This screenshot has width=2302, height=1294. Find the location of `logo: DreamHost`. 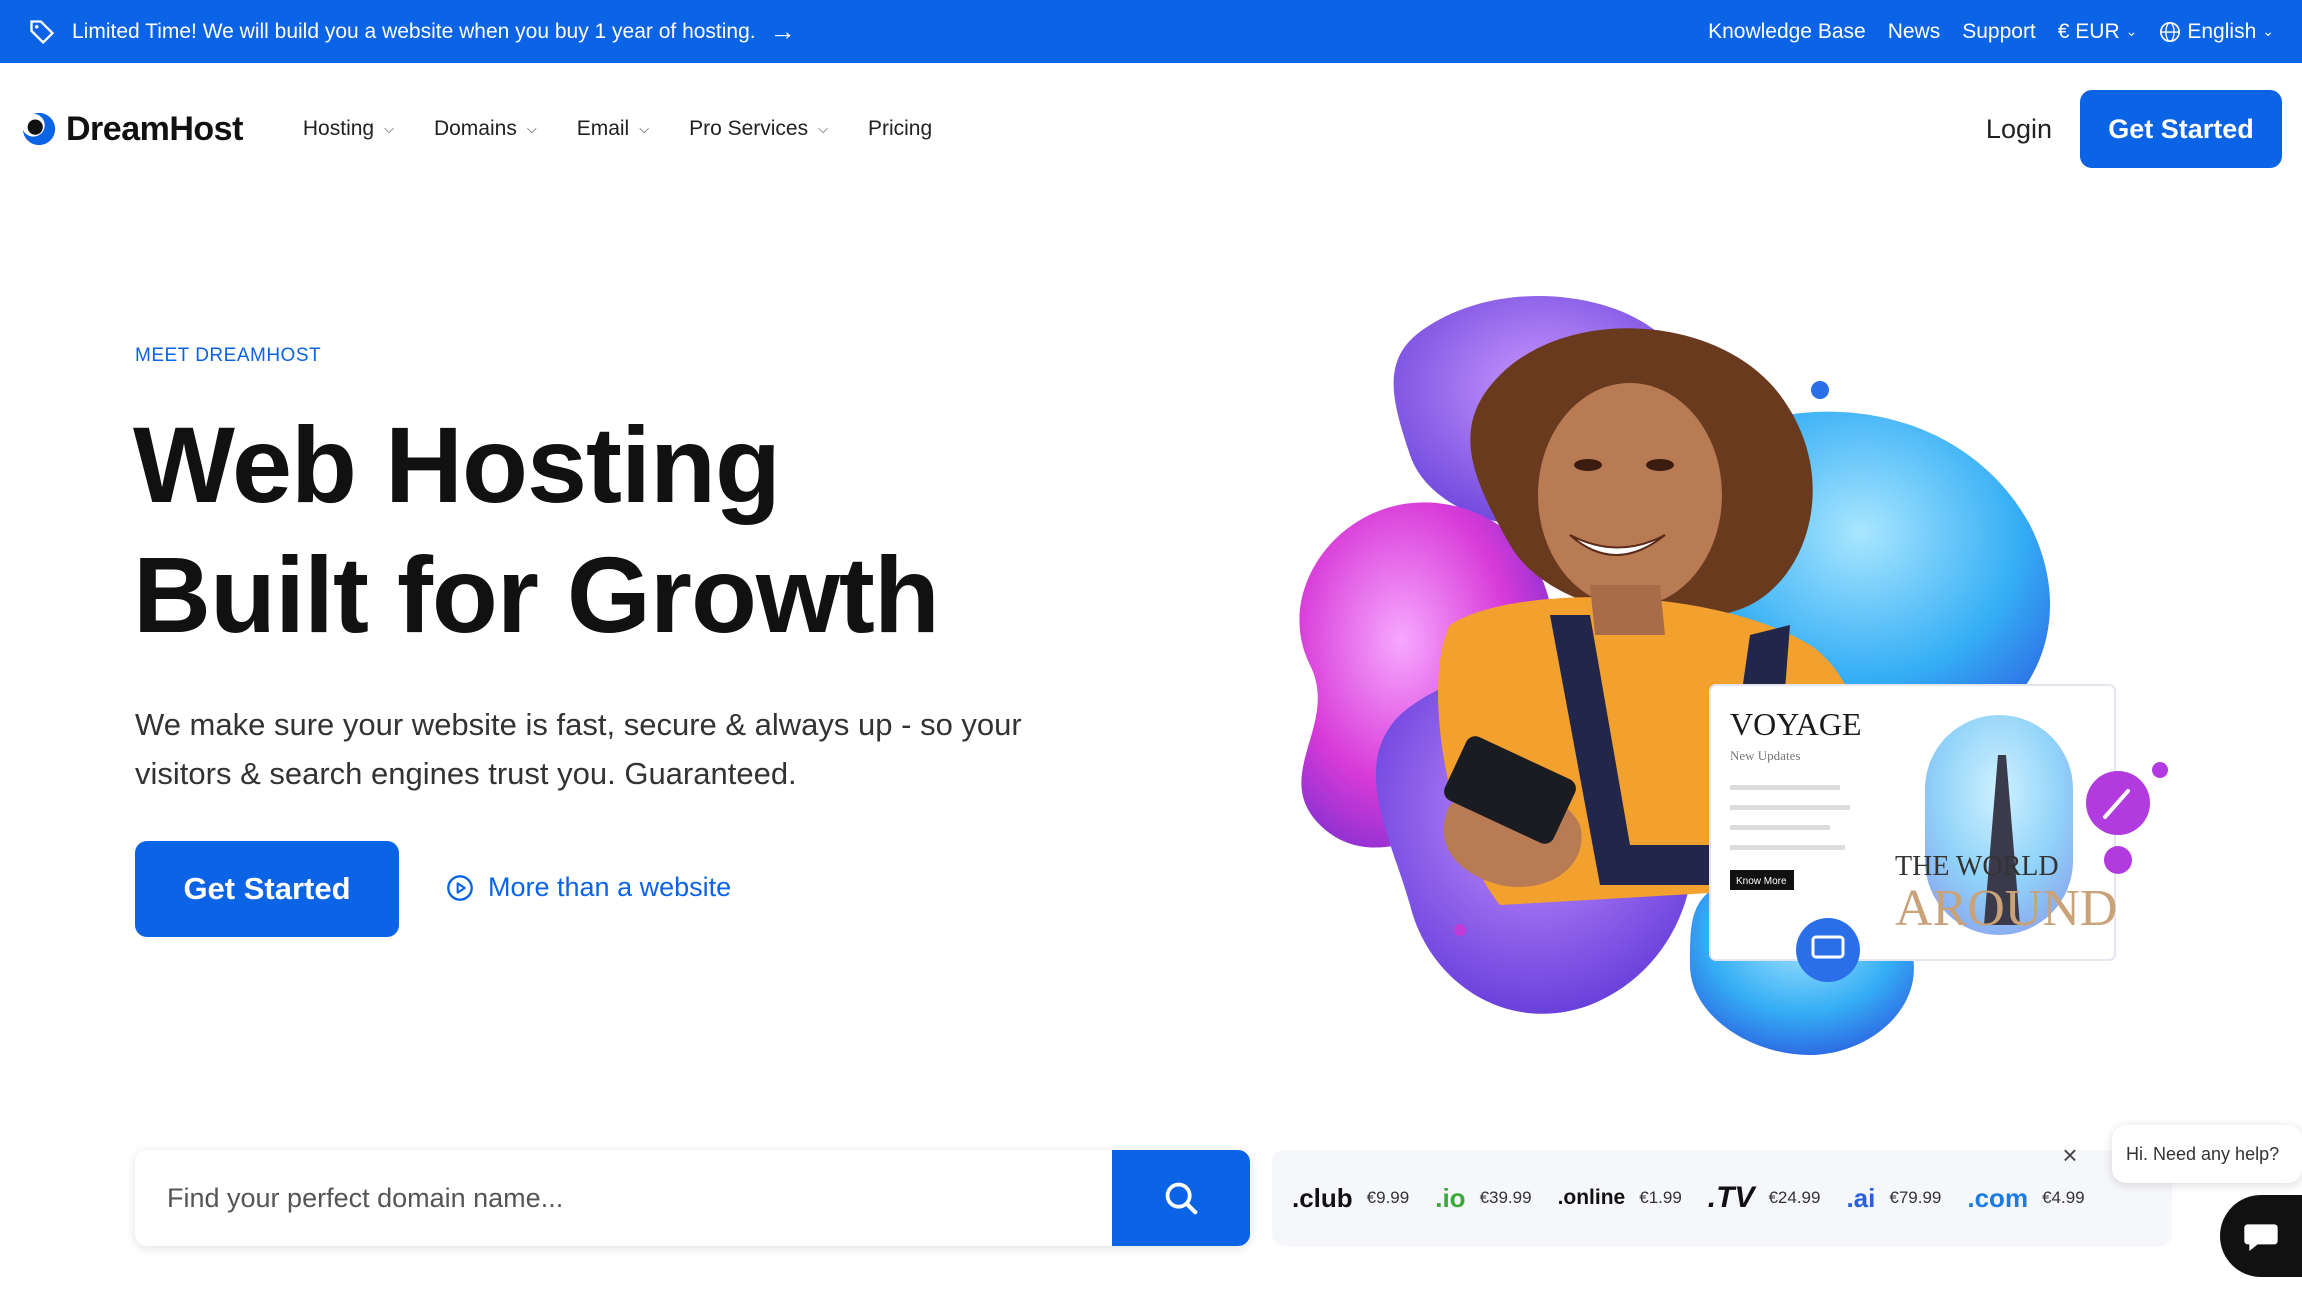

logo: DreamHost is located at coordinates (131, 129).